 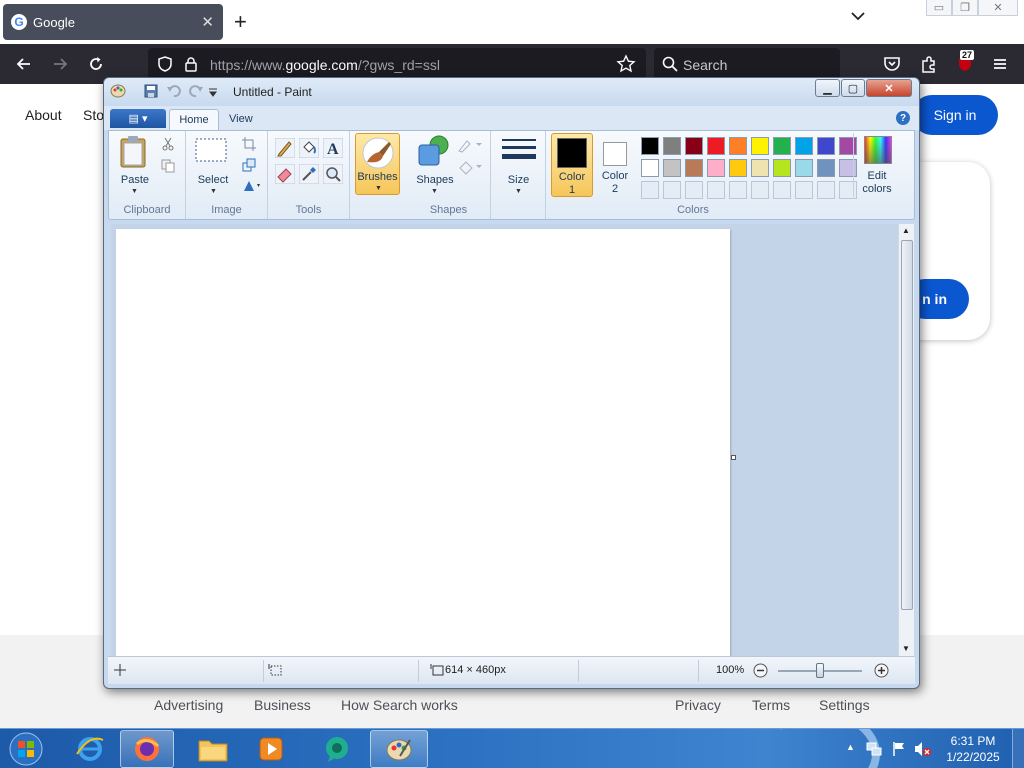 I want to click on extensions-puzzle-icon, so click(x=929, y=64).